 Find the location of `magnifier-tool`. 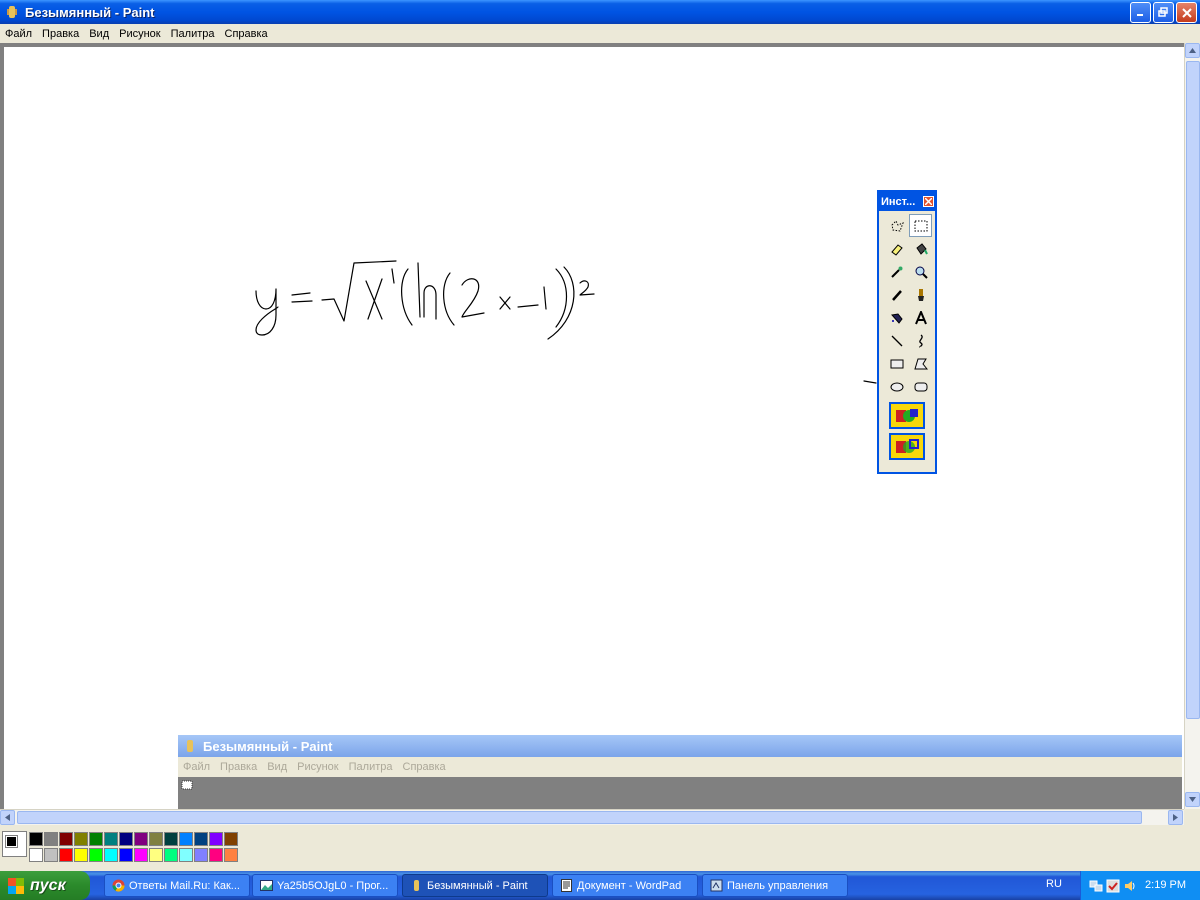

magnifier-tool is located at coordinates (920, 271).